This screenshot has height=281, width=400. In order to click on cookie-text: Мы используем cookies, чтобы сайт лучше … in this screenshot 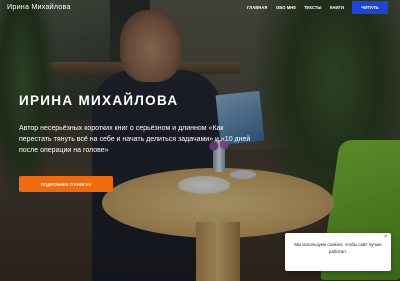, I will do `click(338, 248)`.